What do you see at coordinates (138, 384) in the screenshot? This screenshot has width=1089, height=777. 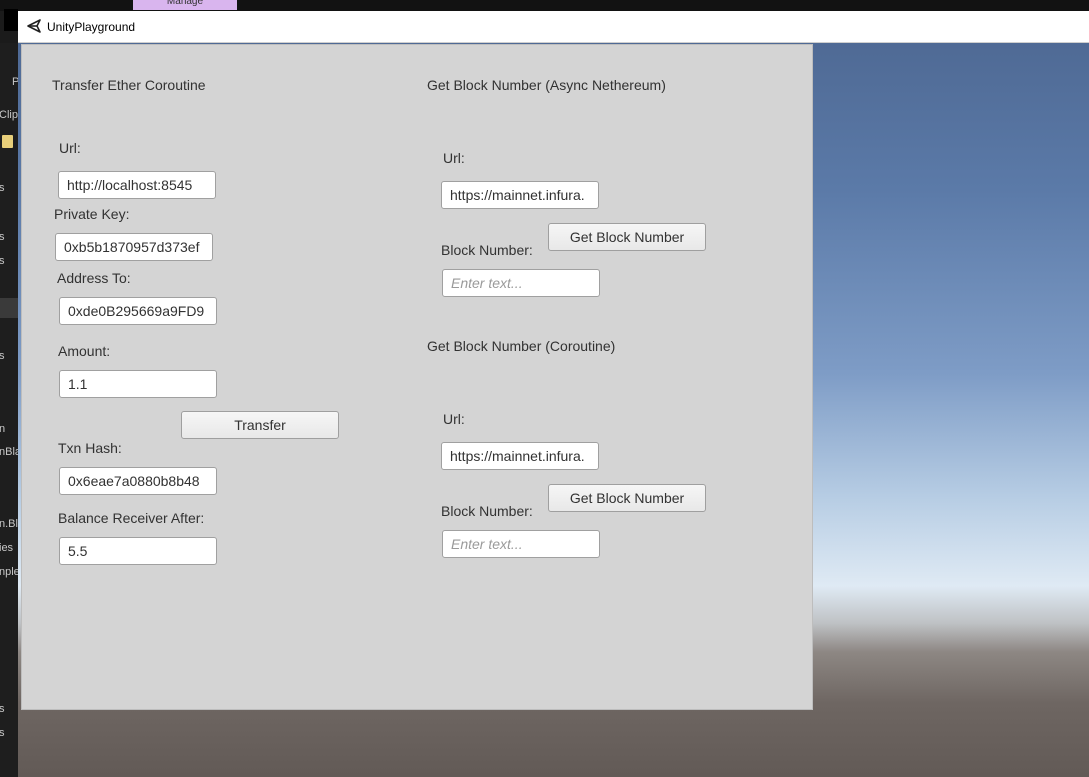 I see `amount-input: 1.1` at bounding box center [138, 384].